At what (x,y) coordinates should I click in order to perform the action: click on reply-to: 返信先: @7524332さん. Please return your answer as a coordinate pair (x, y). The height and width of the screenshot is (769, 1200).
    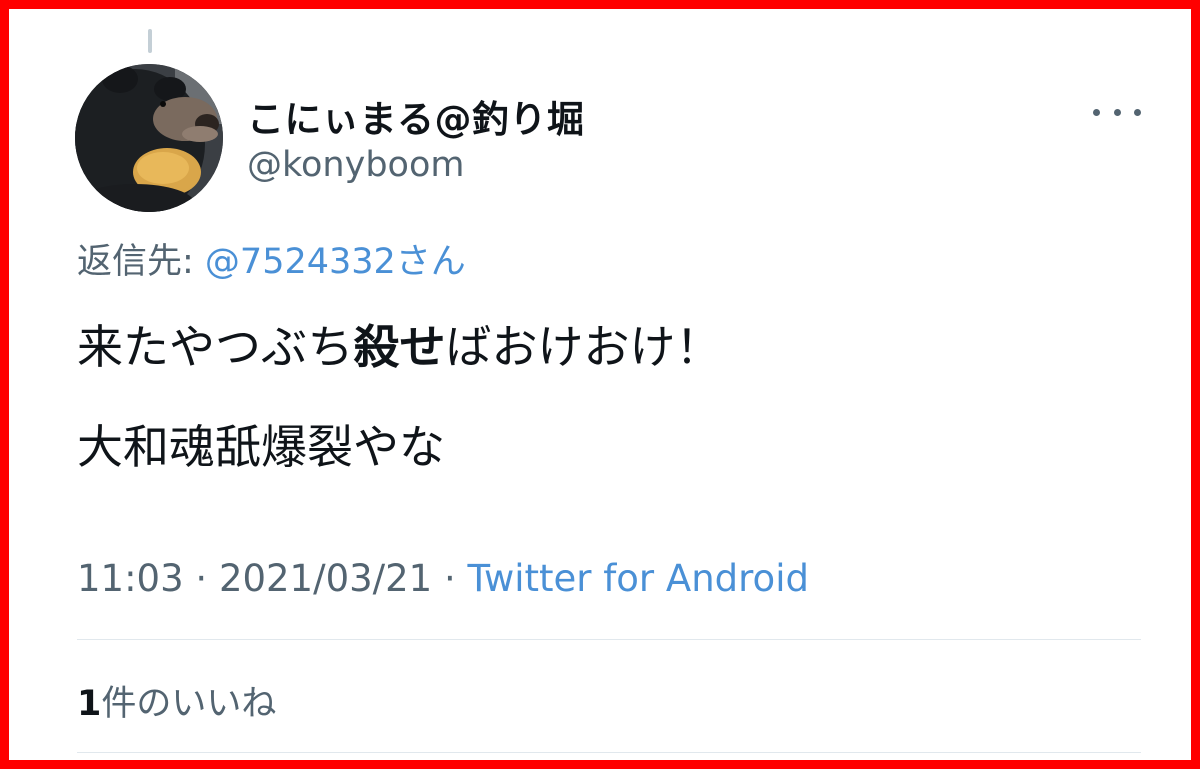
    Looking at the image, I should click on (271, 258).